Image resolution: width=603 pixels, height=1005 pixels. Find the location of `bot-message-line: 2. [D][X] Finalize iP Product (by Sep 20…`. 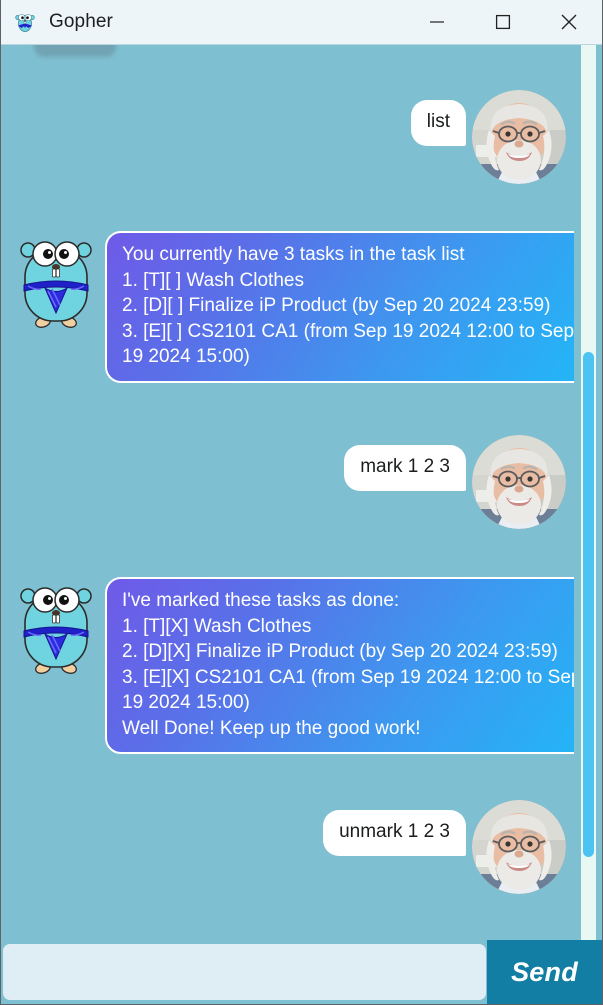

bot-message-line: 2. [D][X] Finalize iP Product (by Sep 20… is located at coordinates (340, 651).